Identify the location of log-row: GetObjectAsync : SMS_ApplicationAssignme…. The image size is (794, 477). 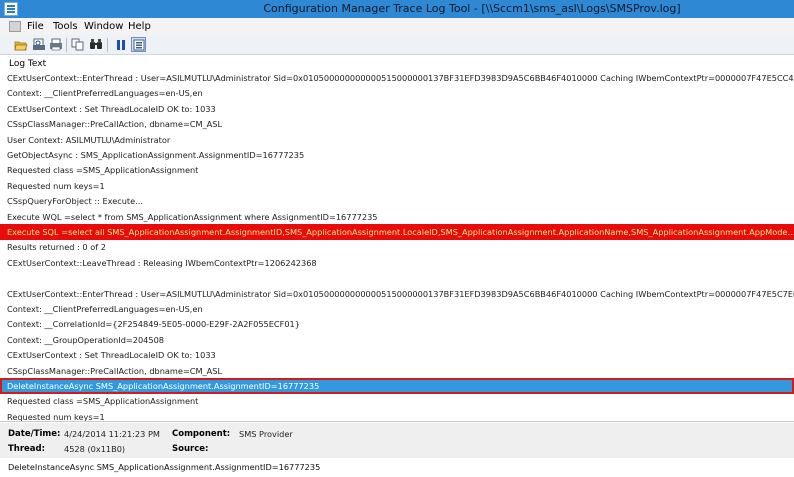
(397, 155).